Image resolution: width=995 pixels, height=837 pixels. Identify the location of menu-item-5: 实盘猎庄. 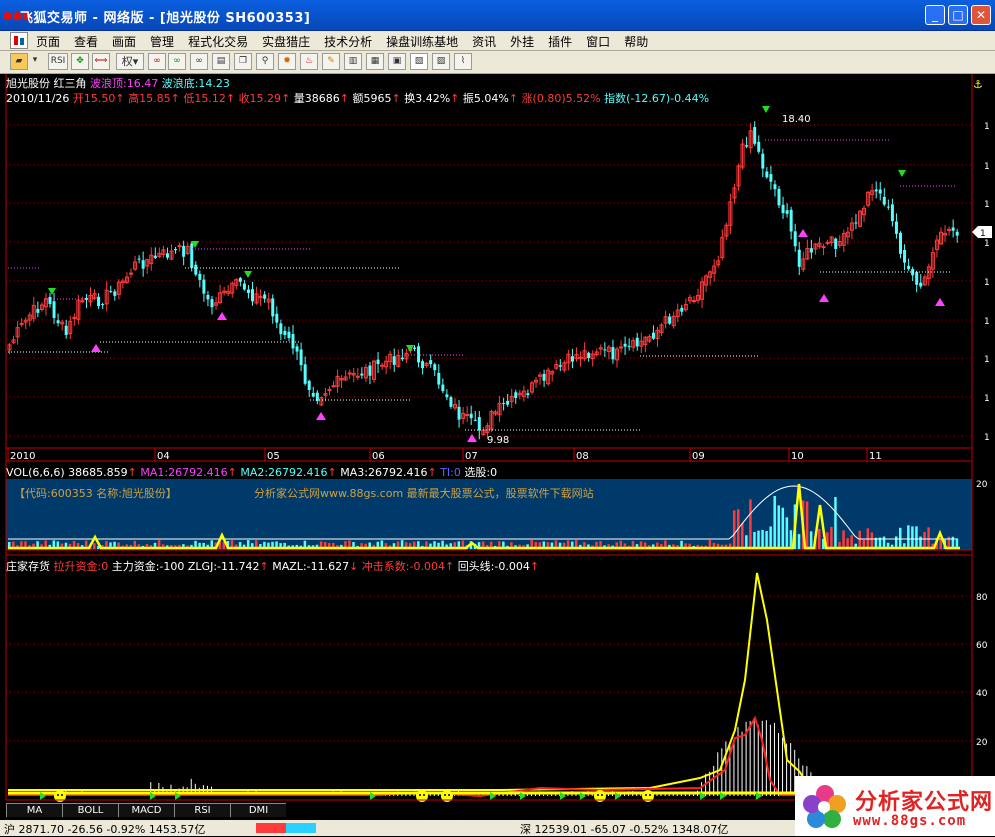
(286, 41).